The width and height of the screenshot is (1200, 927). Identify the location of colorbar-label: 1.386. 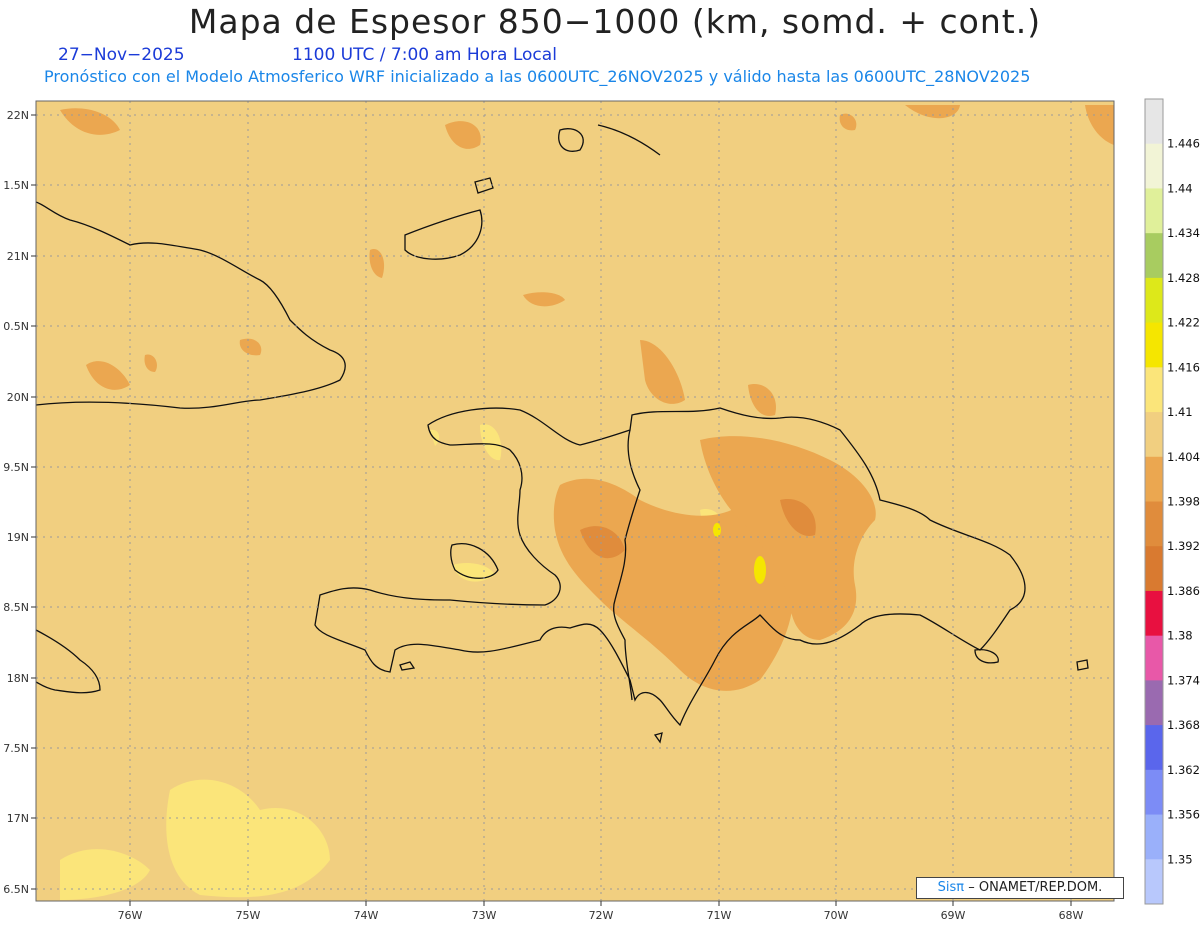
(1183, 591).